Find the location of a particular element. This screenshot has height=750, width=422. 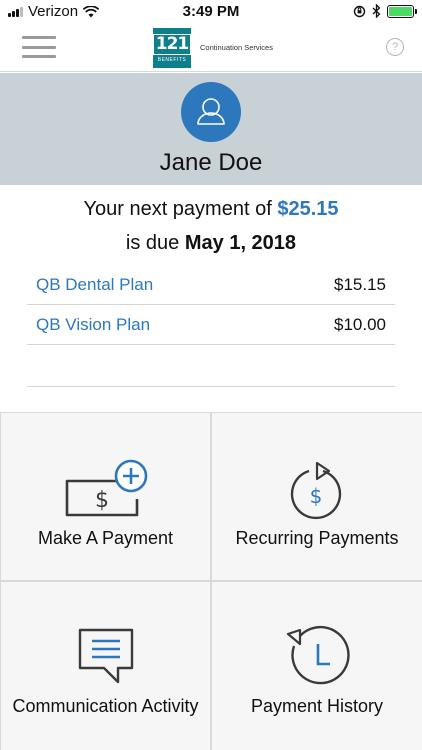

recurring-payments-button: $ Recurring Payments is located at coordinates (317, 496).